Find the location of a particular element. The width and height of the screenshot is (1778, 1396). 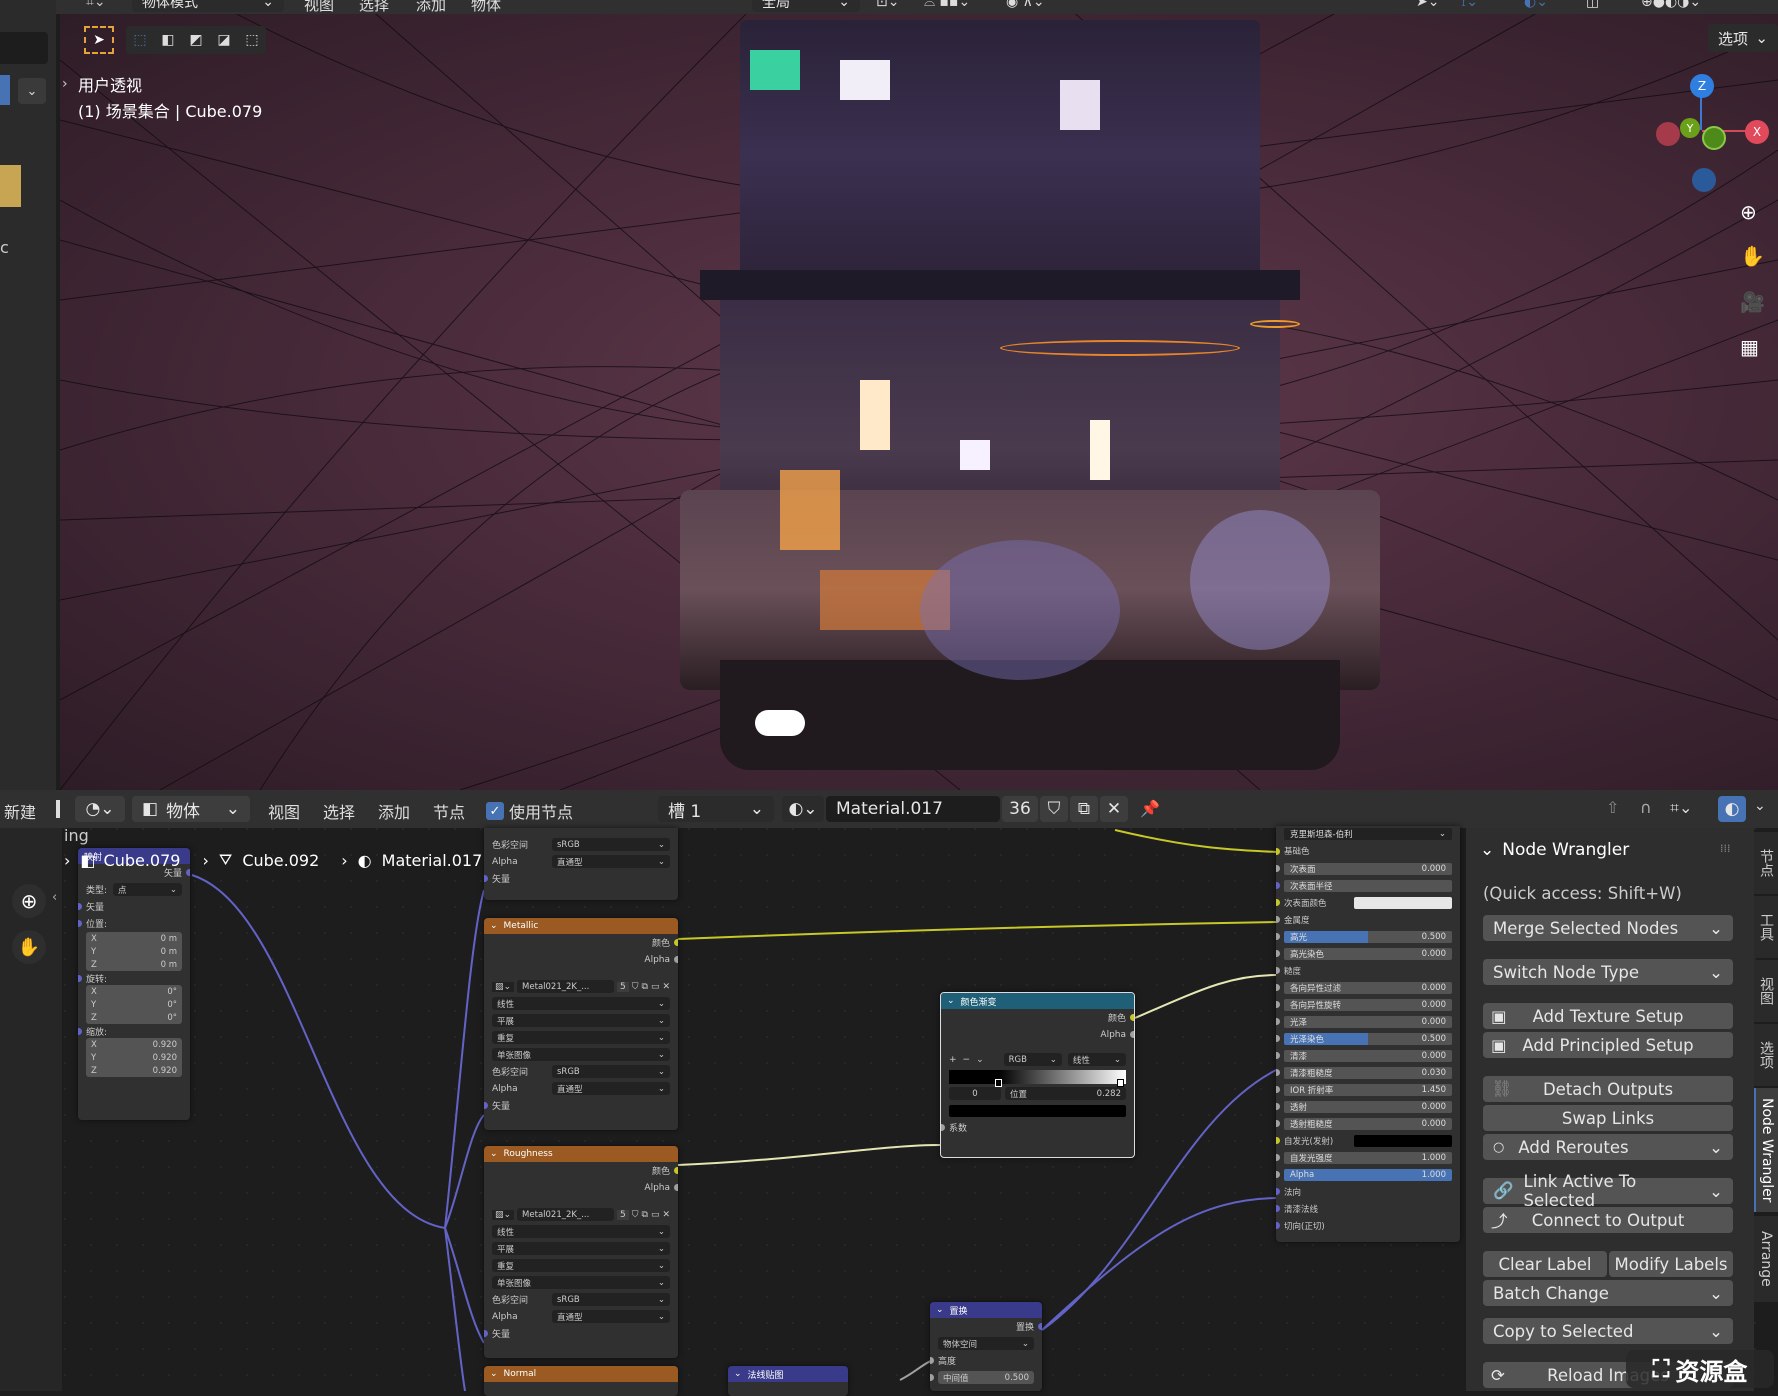

breadcrumb-material: Material.017 is located at coordinates (432, 860).